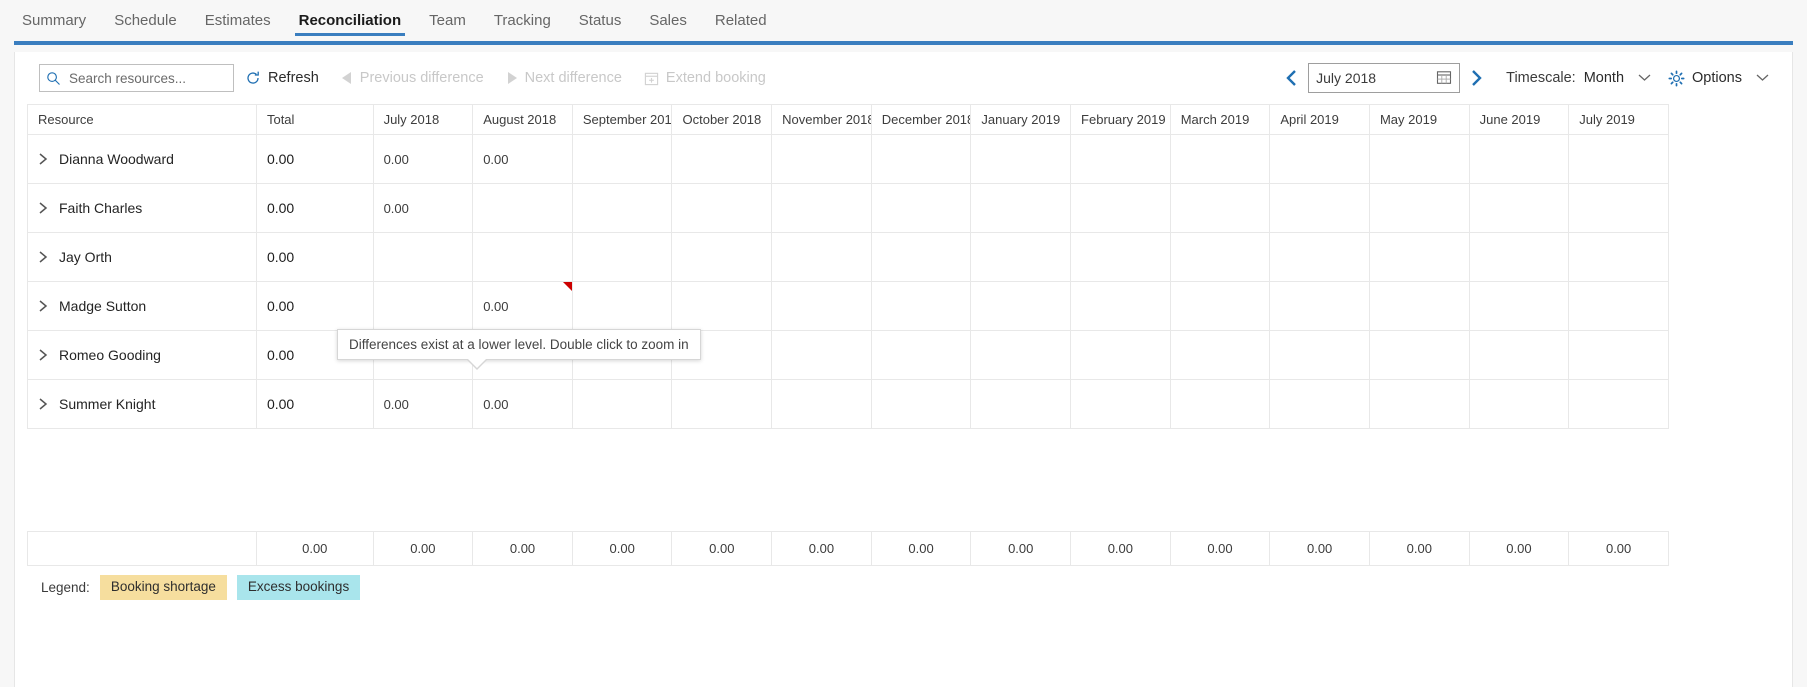 This screenshot has width=1807, height=687. I want to click on calendar-icon, so click(1444, 78).